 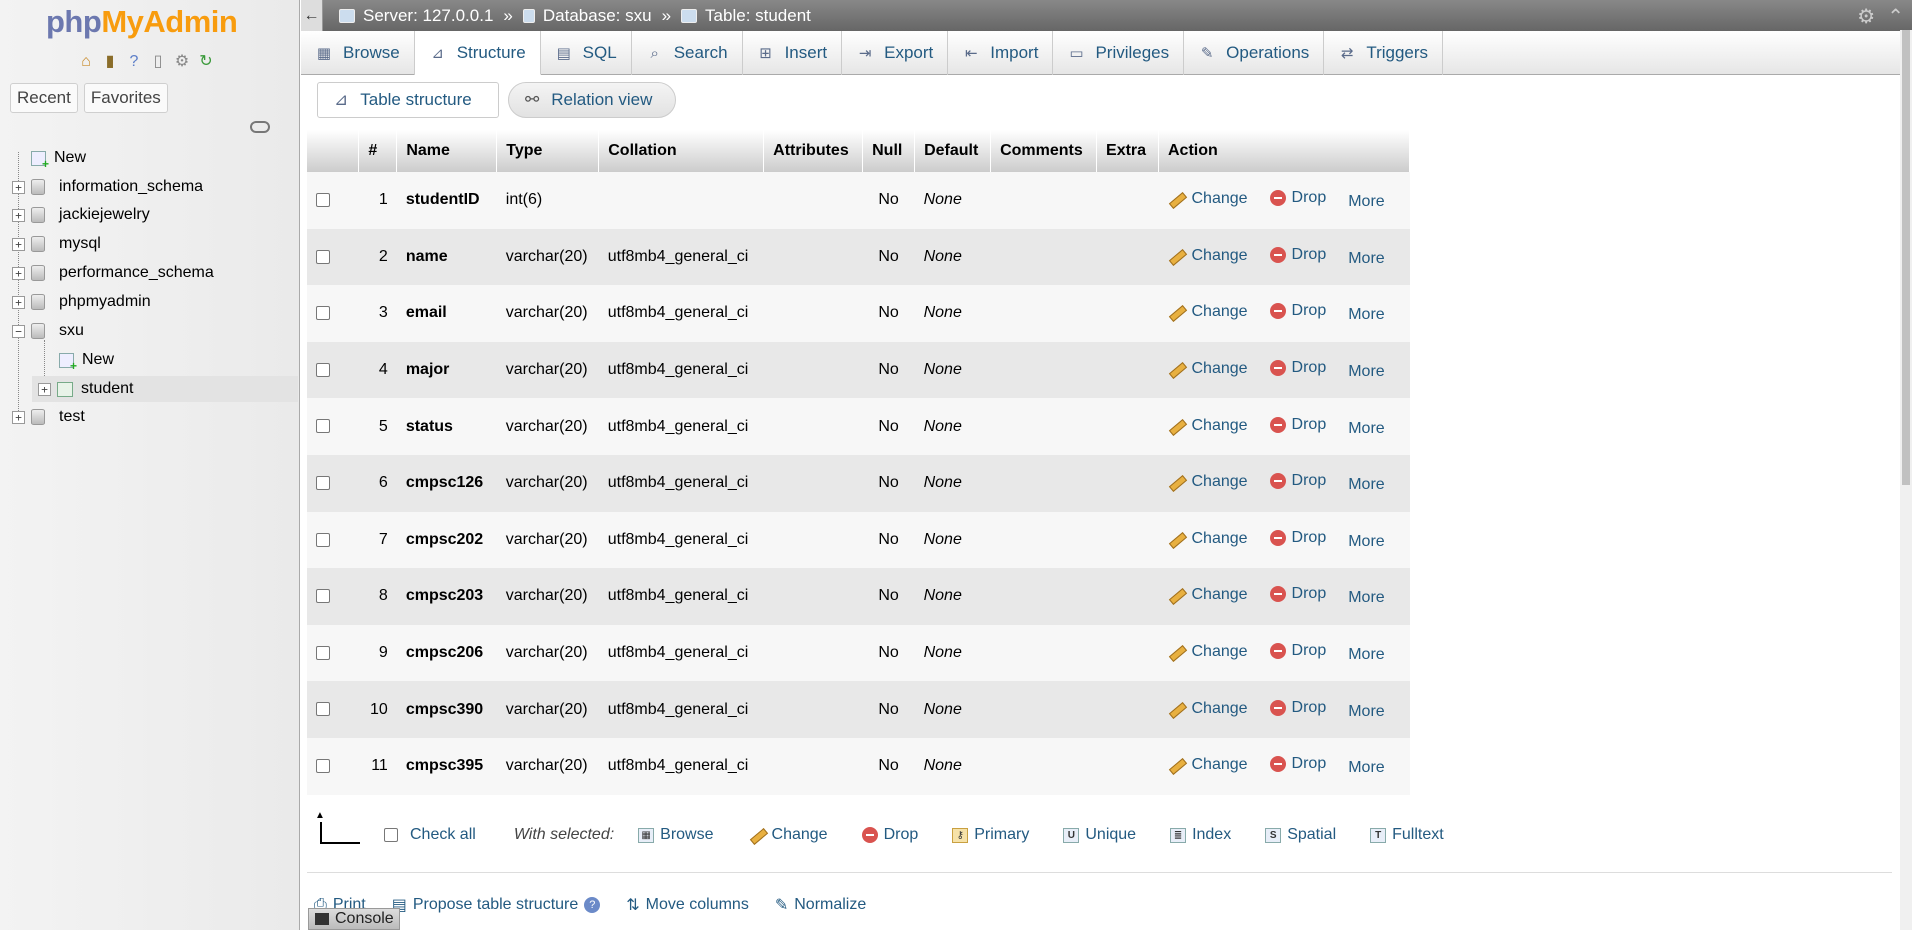 What do you see at coordinates (416, 16) in the screenshot?
I see `breadcrumb-server: Server: 127.0.0.1` at bounding box center [416, 16].